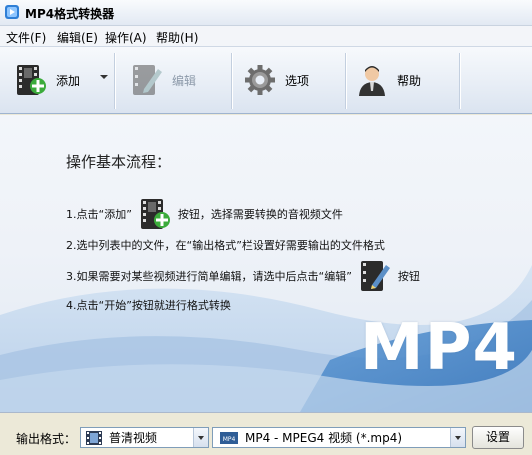  What do you see at coordinates (276, 80) in the screenshot?
I see `options-button: 选项` at bounding box center [276, 80].